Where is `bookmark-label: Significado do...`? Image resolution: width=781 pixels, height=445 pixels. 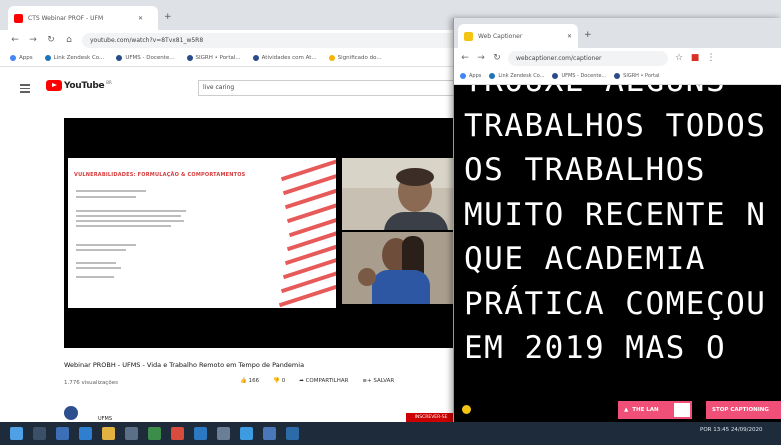
bookmark-label: Significado do... is located at coordinates (359, 58).